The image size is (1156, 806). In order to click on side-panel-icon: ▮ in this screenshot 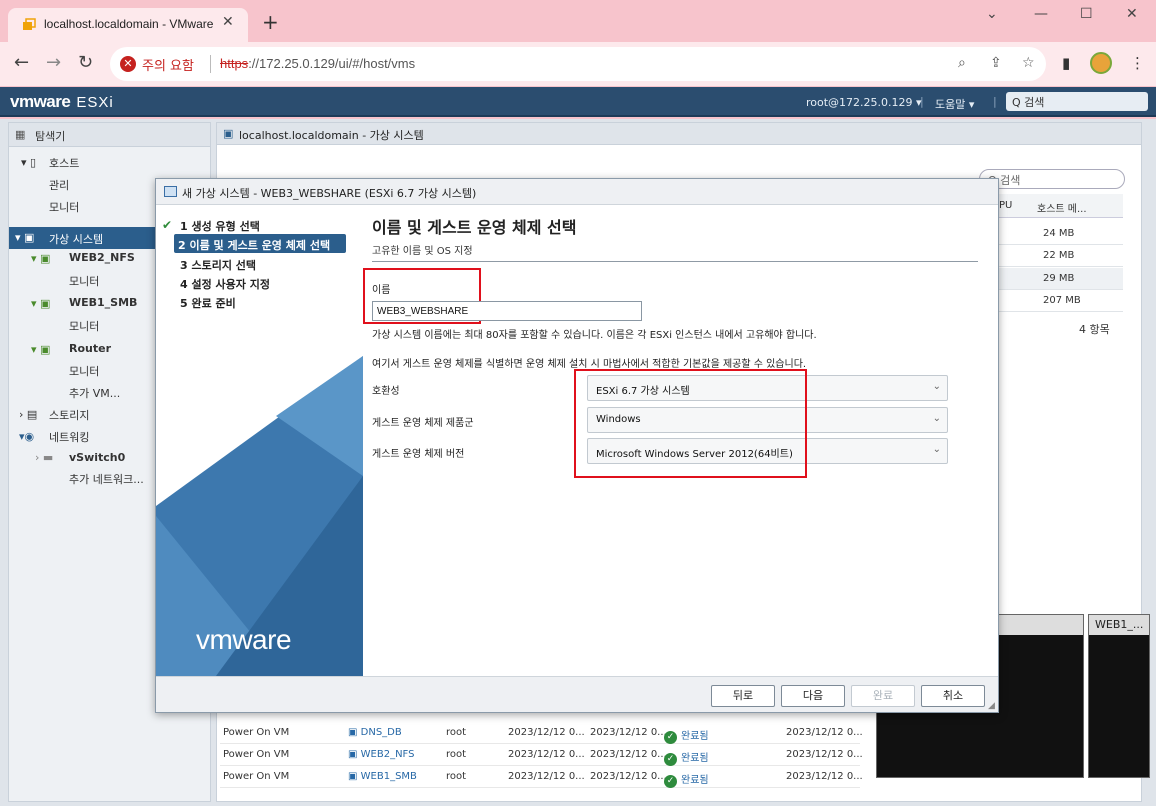, I will do `click(1066, 63)`.